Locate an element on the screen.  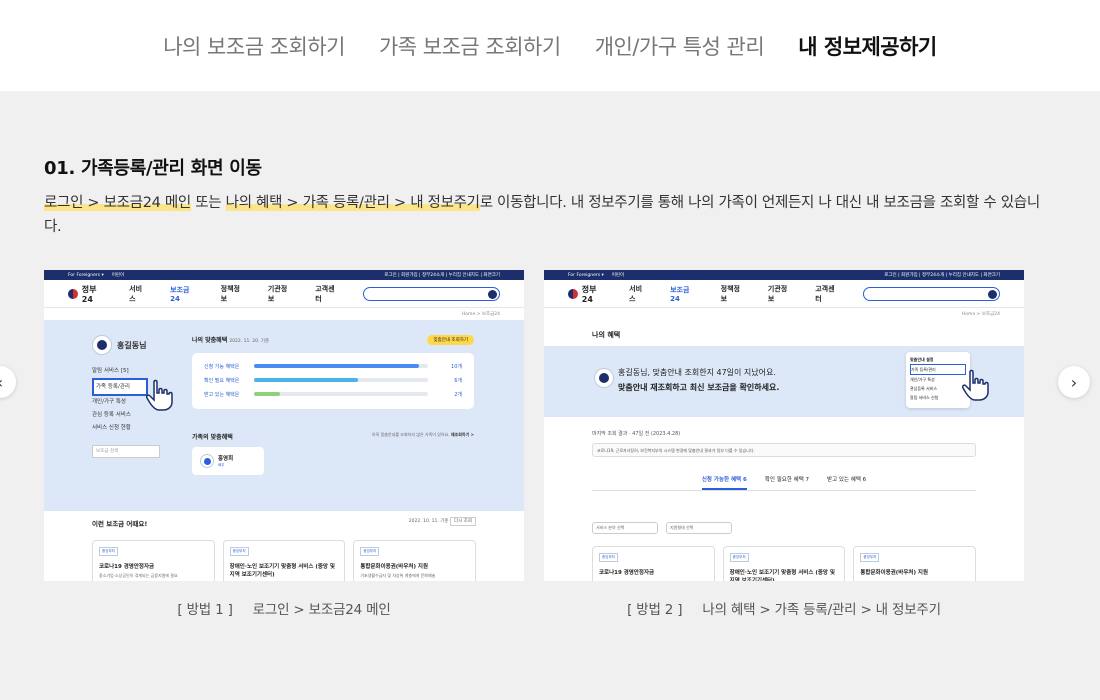
kids-link: 어린이 is located at coordinates (618, 275).